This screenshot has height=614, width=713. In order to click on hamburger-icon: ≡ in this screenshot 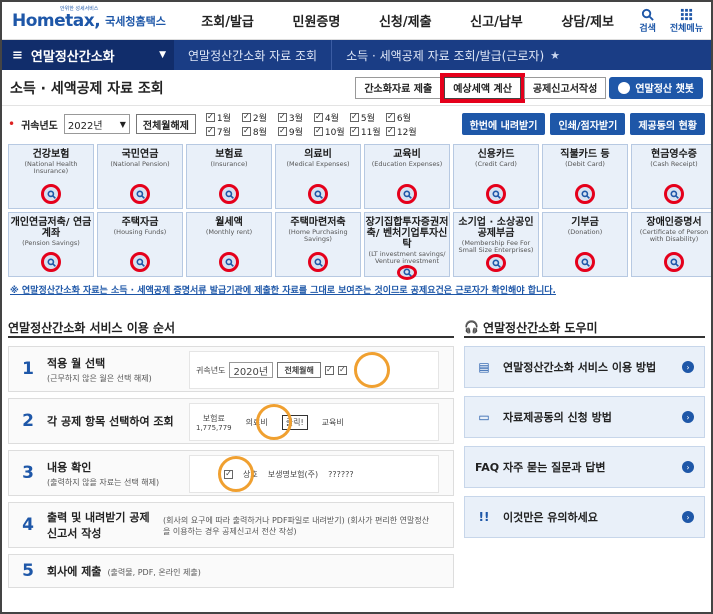, I will do `click(17, 55)`.